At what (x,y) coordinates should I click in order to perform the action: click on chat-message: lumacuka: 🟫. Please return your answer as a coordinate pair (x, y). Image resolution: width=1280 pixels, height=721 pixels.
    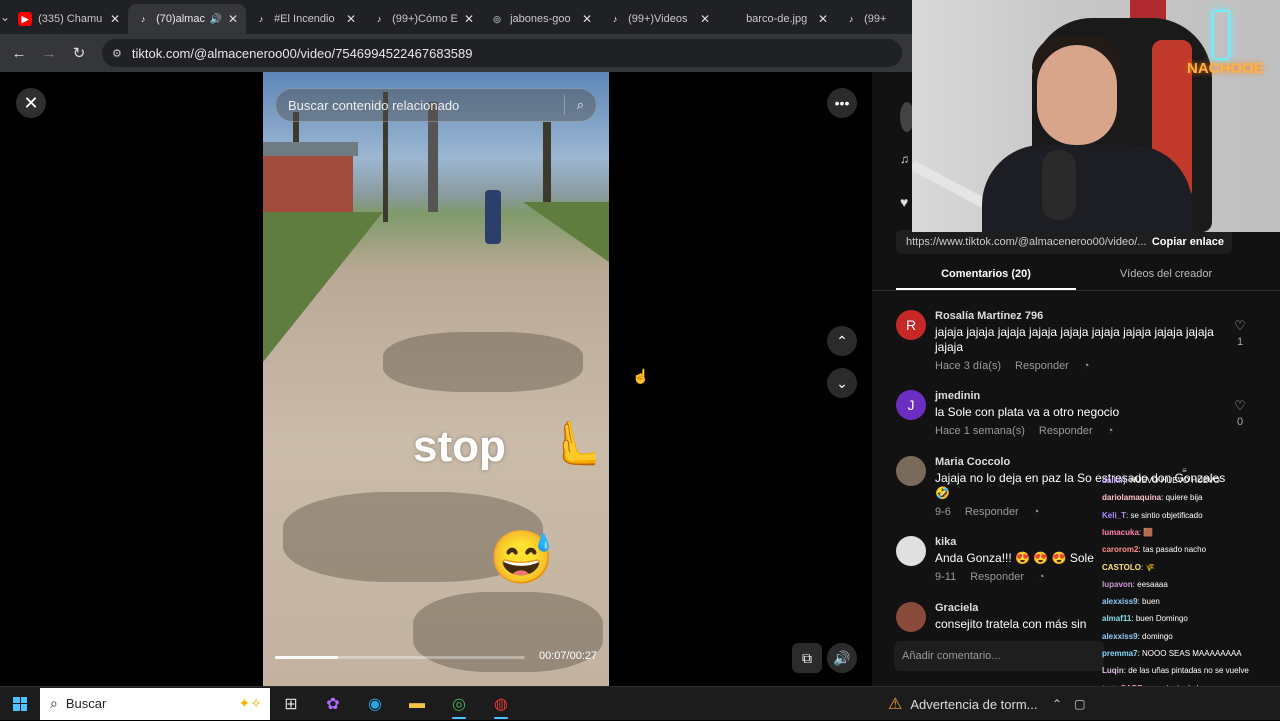
    Looking at the image, I should click on (1128, 532).